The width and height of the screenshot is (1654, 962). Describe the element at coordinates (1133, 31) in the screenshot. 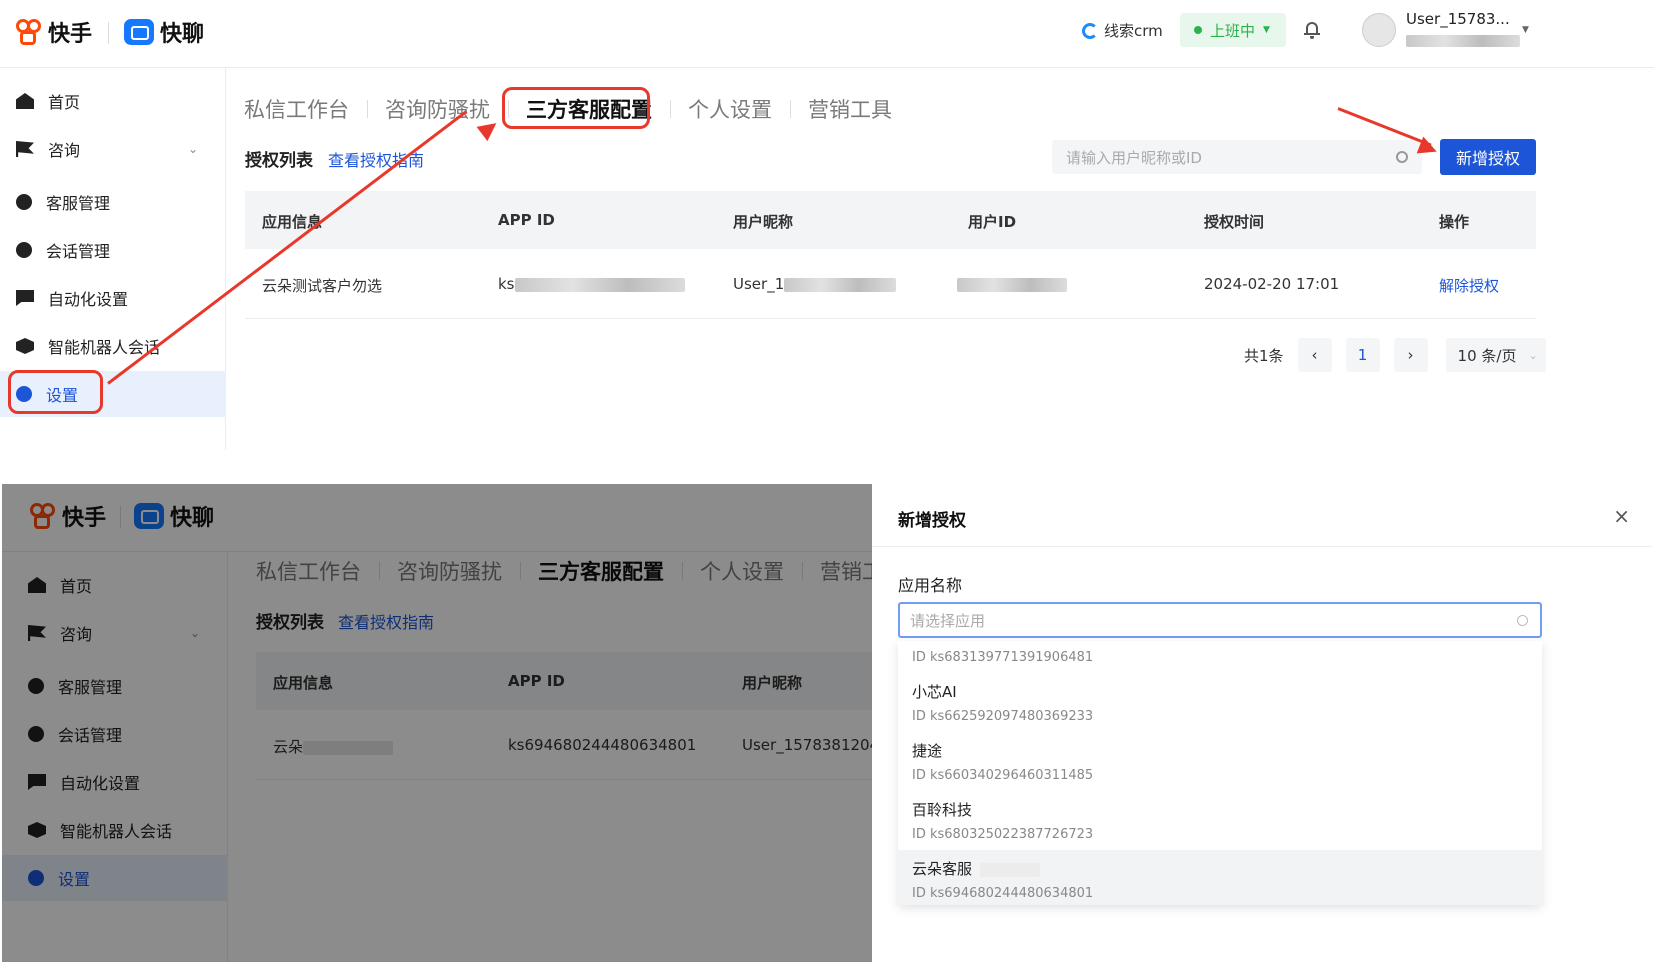

I see `crm-label: 线索crm` at that location.